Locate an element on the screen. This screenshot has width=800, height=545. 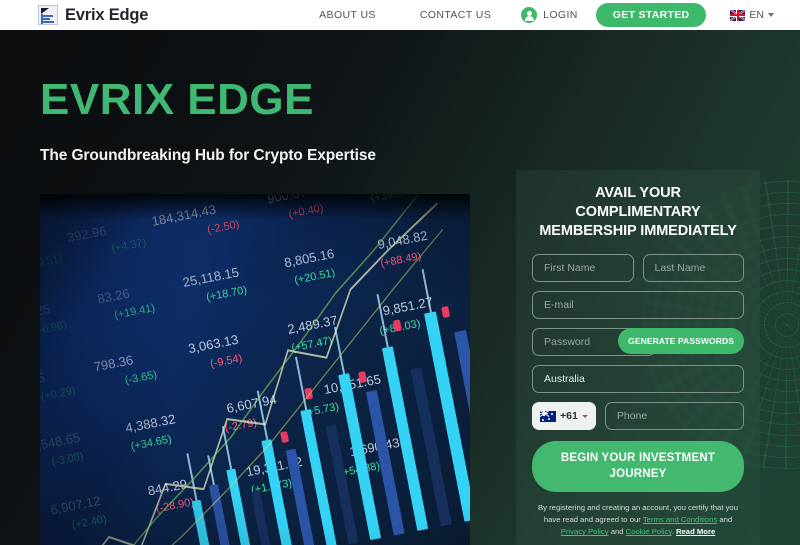
password-field-row: GENERATE PASSWORDS is located at coordinates (638, 342).